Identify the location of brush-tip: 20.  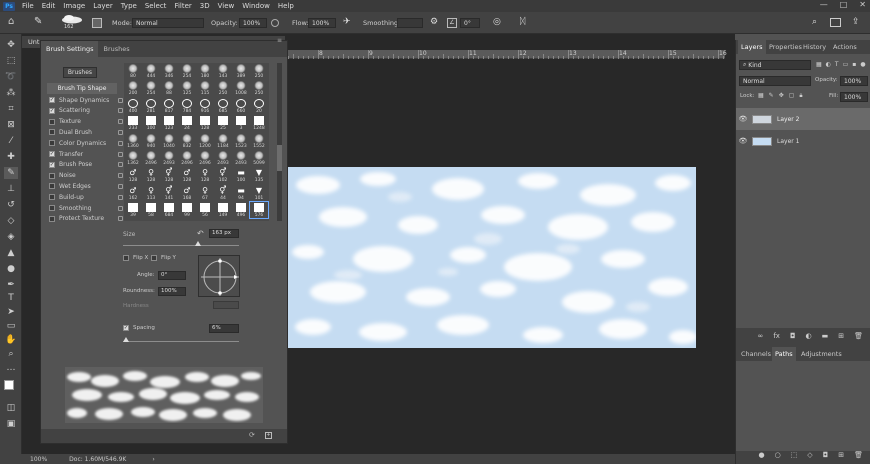
(259, 106).